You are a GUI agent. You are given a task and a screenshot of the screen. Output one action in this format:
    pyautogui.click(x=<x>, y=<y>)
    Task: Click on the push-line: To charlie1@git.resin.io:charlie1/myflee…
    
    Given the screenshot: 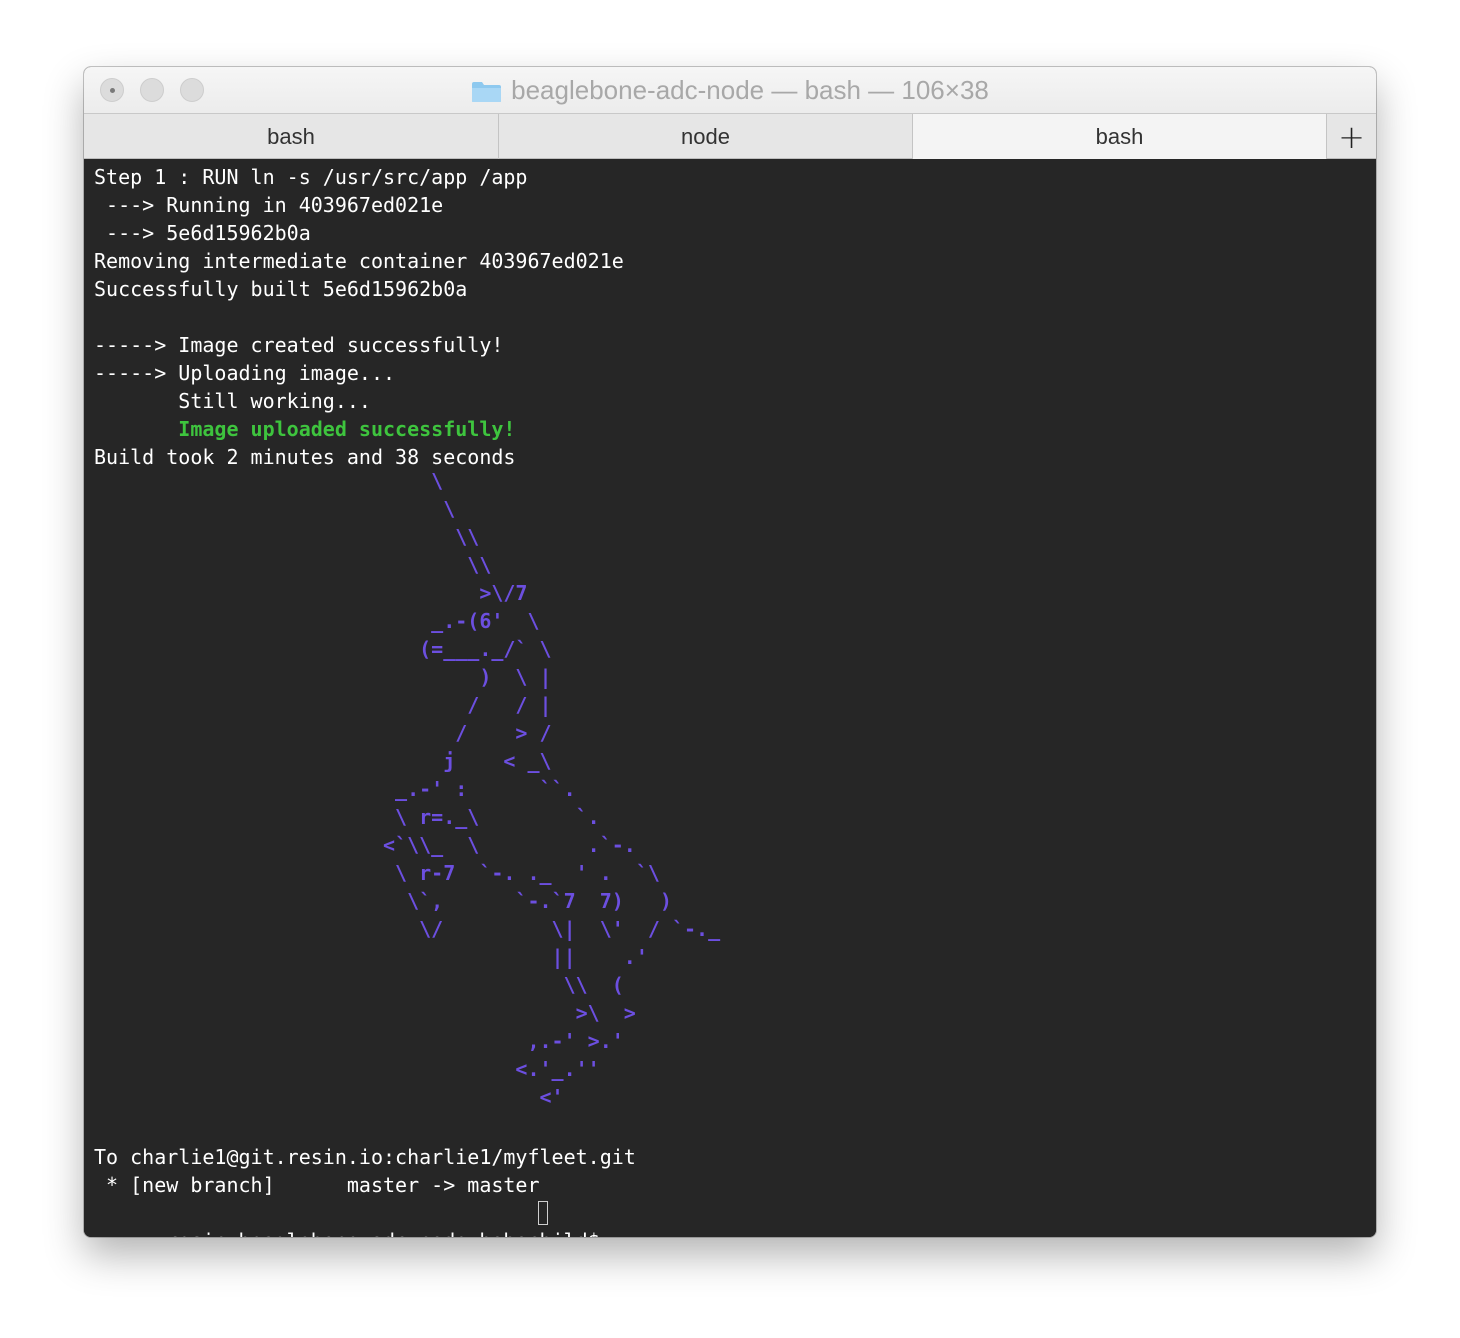 What is the action you would take?
    pyautogui.click(x=365, y=1157)
    